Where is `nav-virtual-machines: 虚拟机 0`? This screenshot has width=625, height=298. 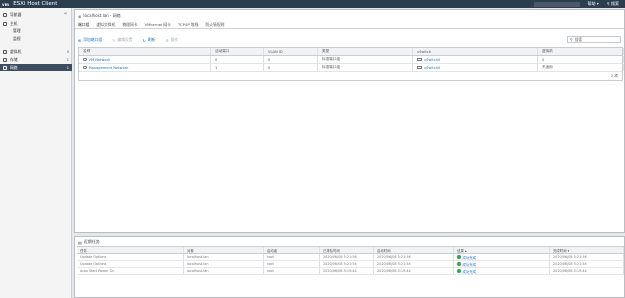
nav-virtual-machines: 虚拟机 0 is located at coordinates (36, 51).